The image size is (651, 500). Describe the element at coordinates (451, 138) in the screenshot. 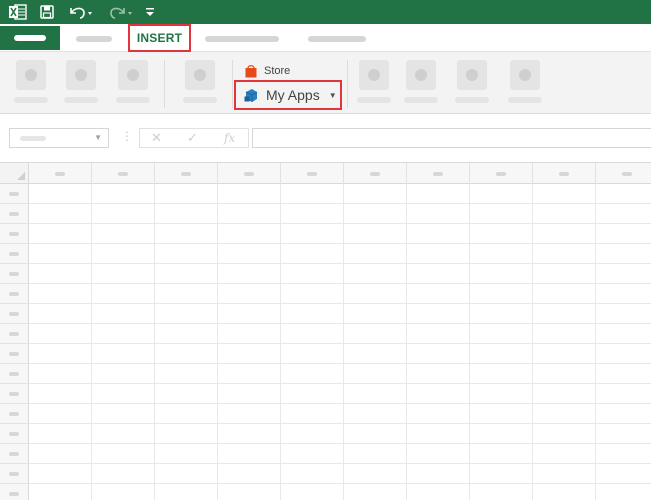

I see `formula-input` at that location.